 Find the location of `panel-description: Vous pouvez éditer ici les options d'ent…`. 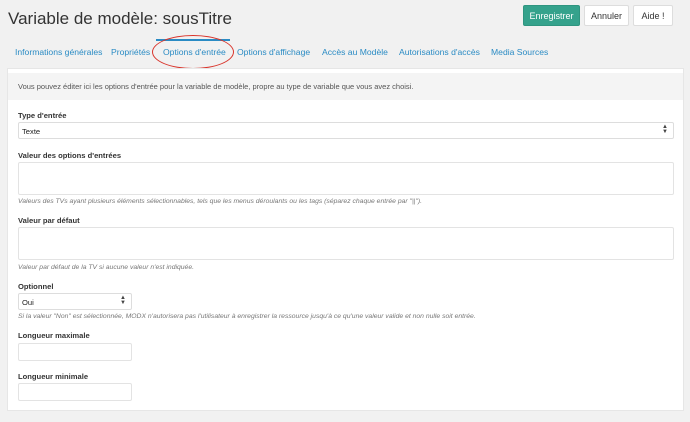

panel-description: Vous pouvez éditer ici les options d'ent… is located at coordinates (345, 86).